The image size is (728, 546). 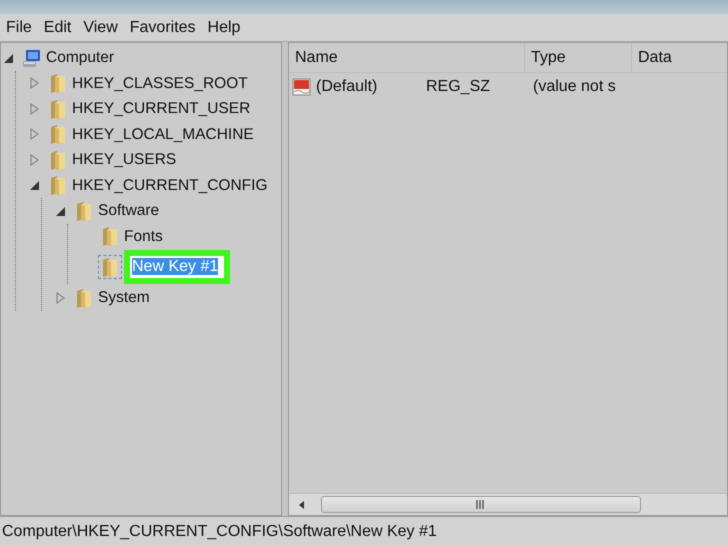 What do you see at coordinates (124, 298) in the screenshot?
I see `tree-item: System` at bounding box center [124, 298].